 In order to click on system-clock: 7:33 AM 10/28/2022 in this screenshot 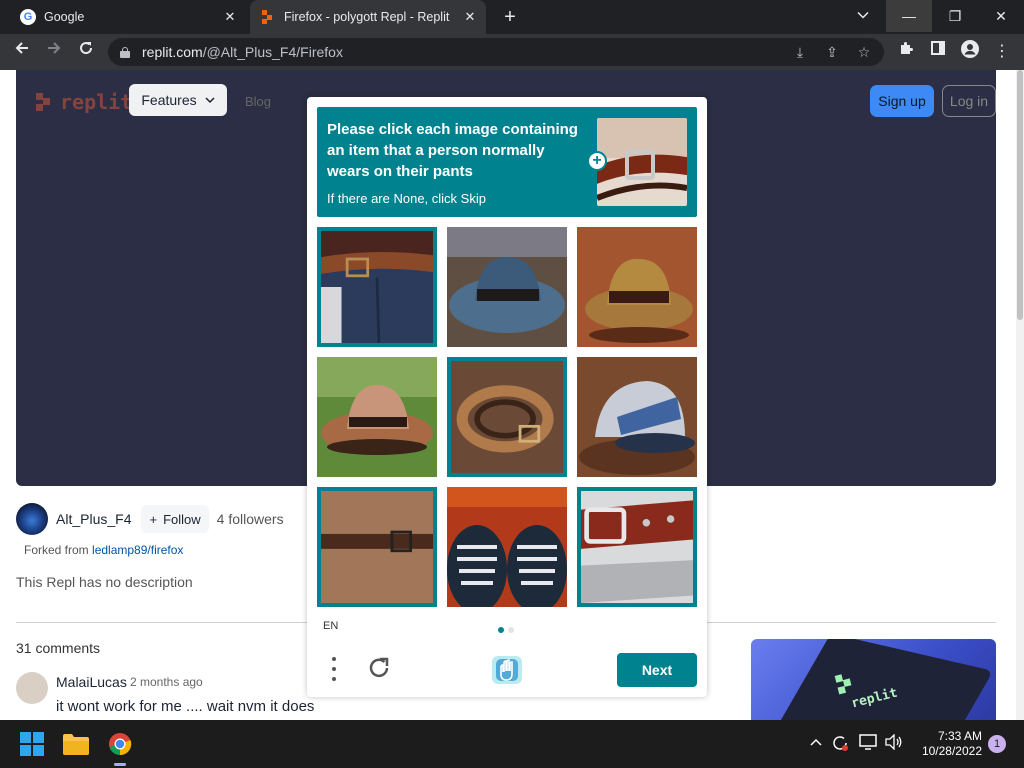, I will do `click(946, 744)`.